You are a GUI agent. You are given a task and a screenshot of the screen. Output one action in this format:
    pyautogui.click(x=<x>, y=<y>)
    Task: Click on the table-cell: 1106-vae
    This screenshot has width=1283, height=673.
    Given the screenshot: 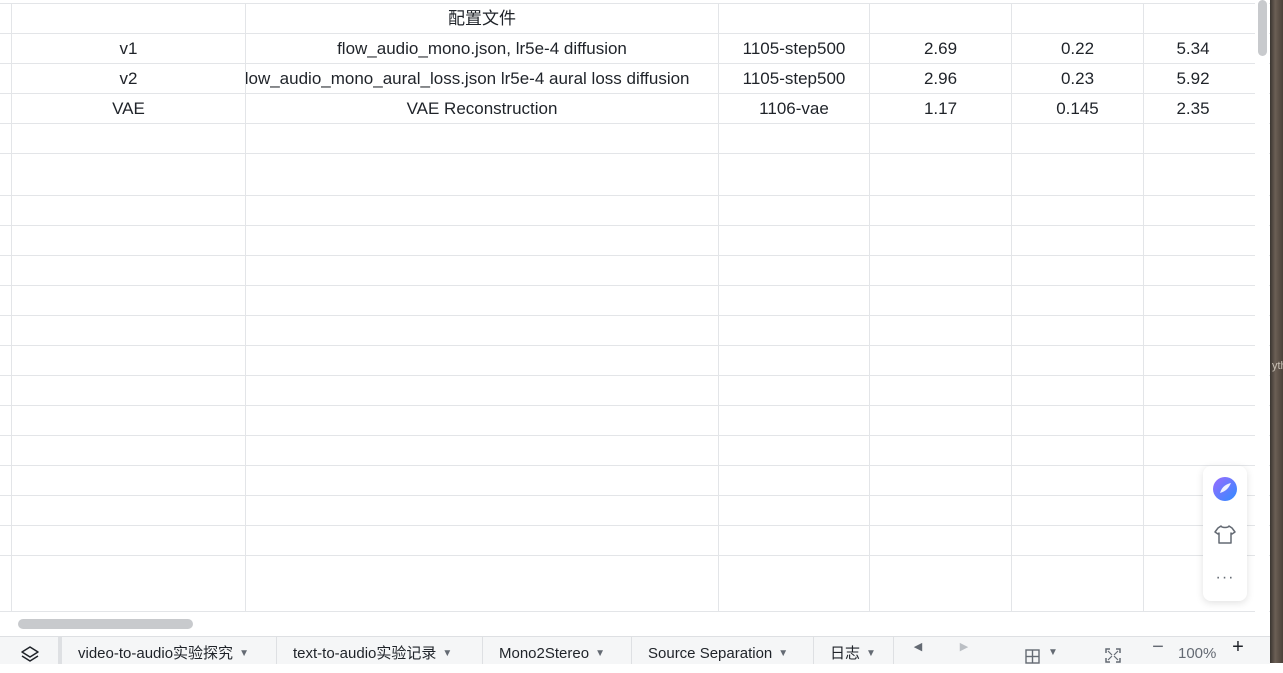 What is the action you would take?
    pyautogui.click(x=794, y=108)
    